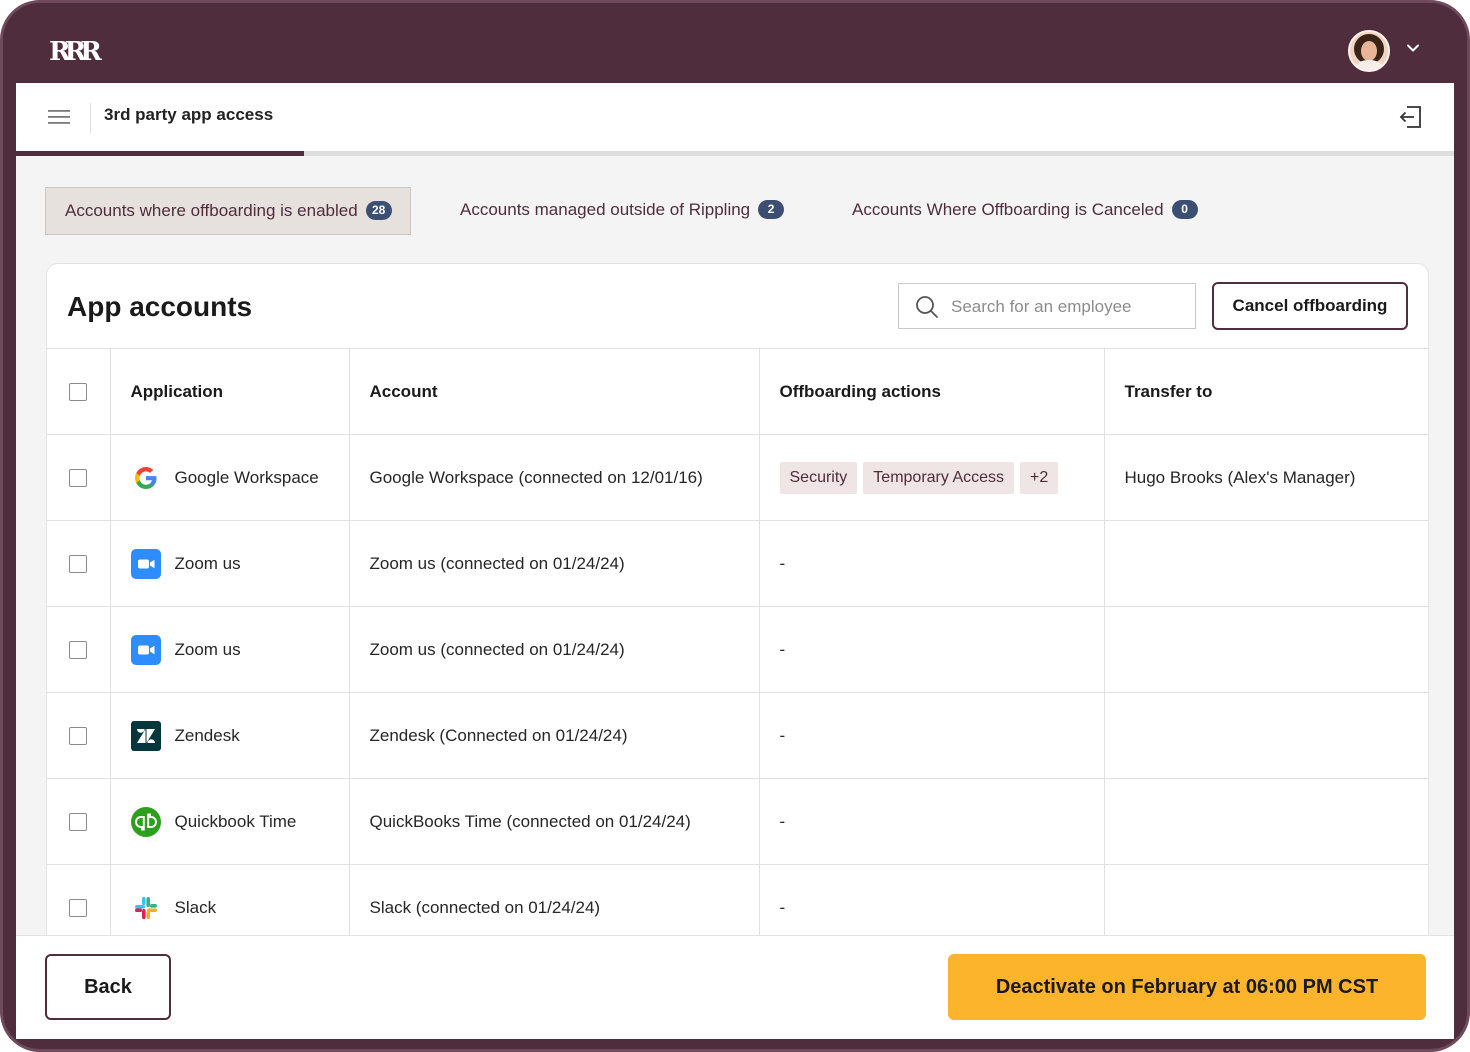 This screenshot has height=1052, width=1470. What do you see at coordinates (145, 735) in the screenshot?
I see `zendesk-icon` at bounding box center [145, 735].